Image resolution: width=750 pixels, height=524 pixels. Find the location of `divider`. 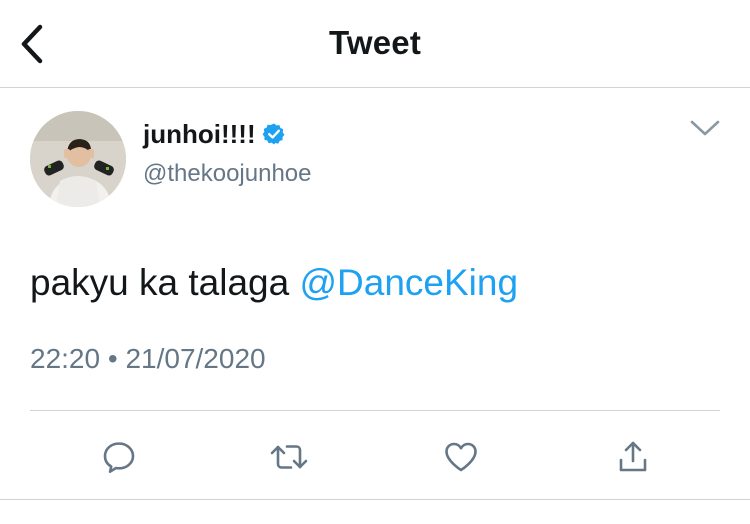

divider is located at coordinates (375, 410).